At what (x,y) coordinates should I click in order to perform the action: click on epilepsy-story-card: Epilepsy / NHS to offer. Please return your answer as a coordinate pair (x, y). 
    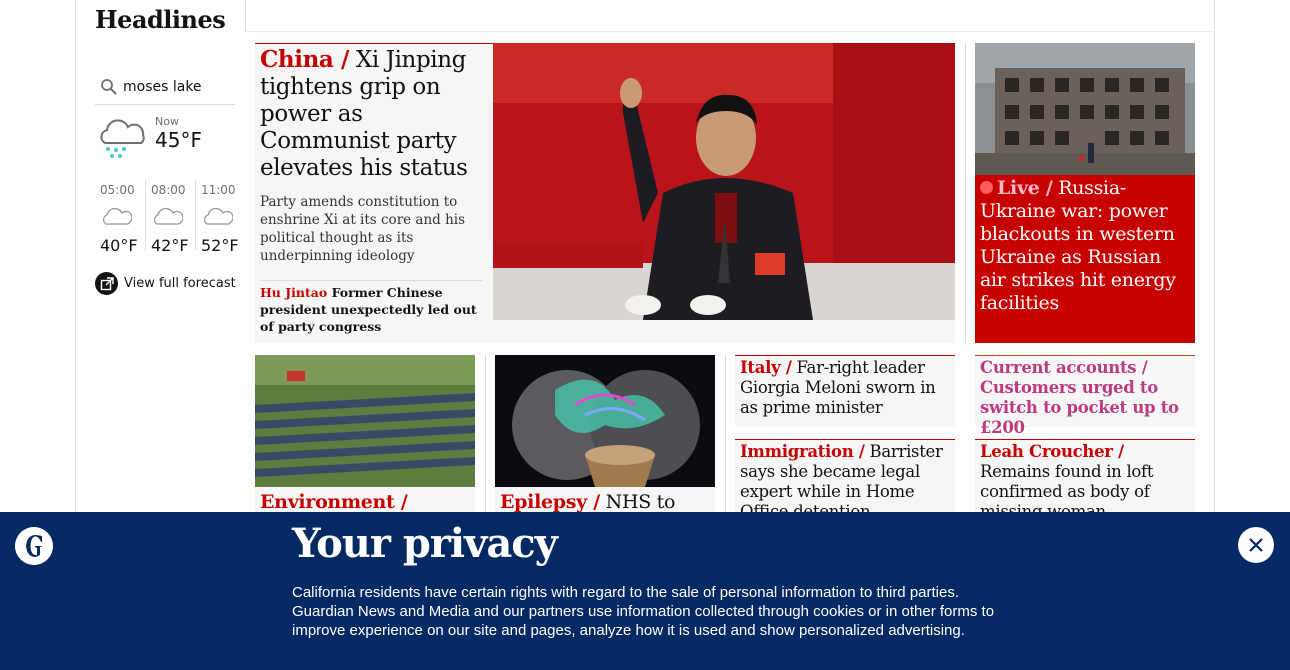
    Looking at the image, I should click on (605, 445).